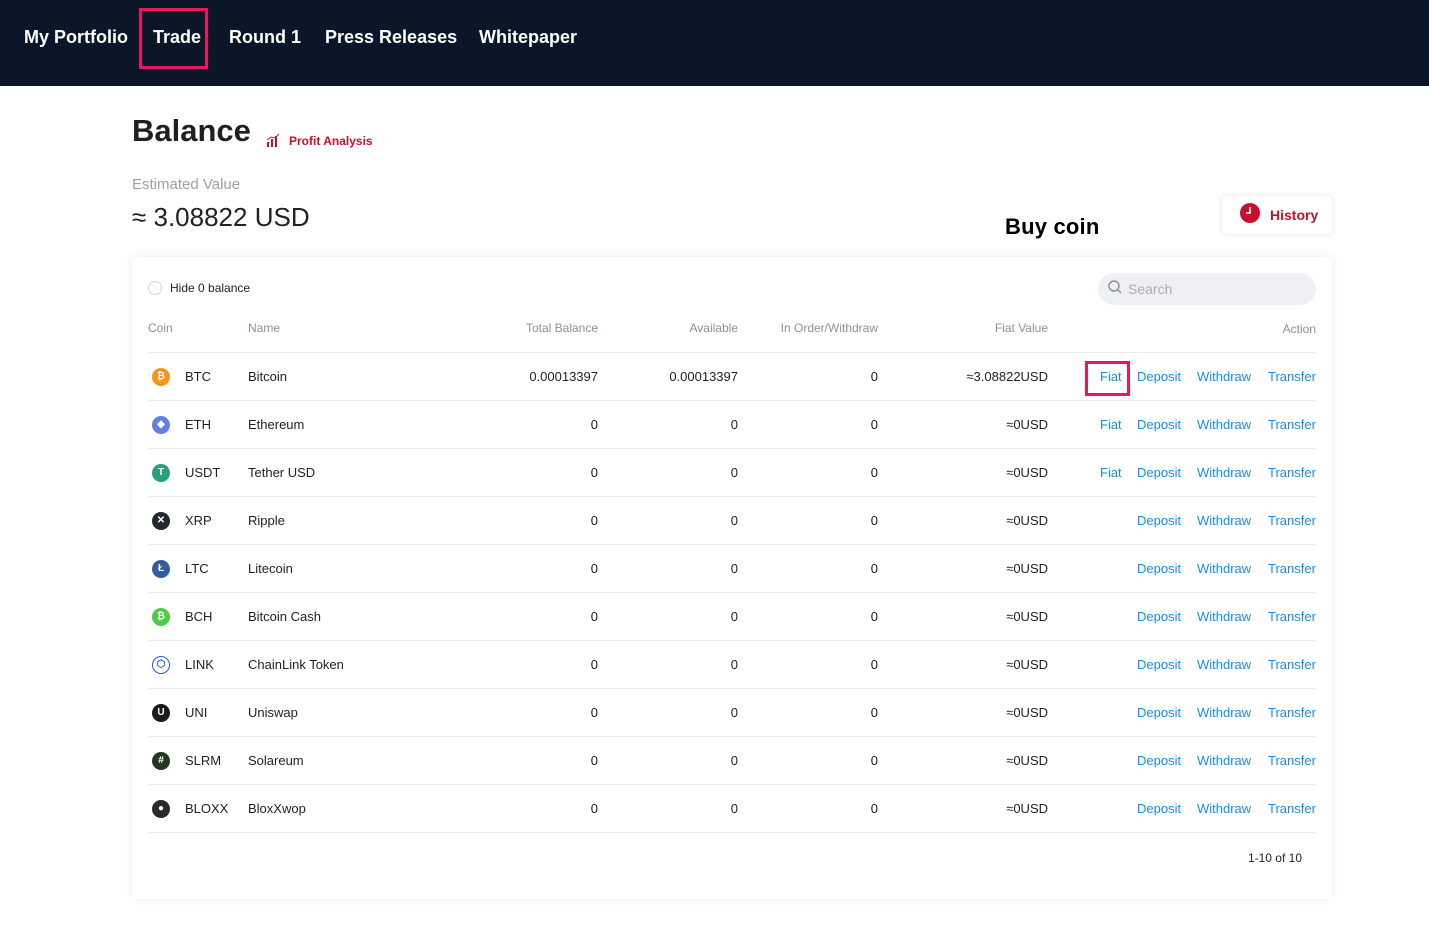 This screenshot has height=935, width=1429. Describe the element at coordinates (161, 377) in the screenshot. I see `btc-icon: ₿` at that location.